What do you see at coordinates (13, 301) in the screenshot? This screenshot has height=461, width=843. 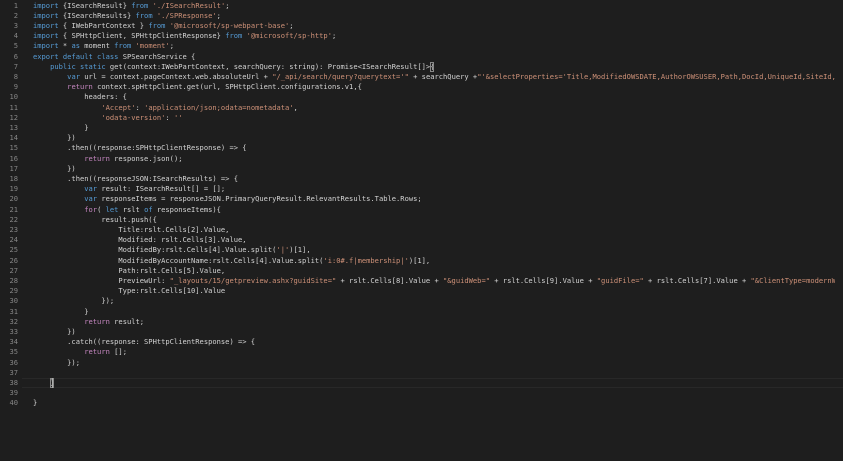 I see `line-number: 30` at bounding box center [13, 301].